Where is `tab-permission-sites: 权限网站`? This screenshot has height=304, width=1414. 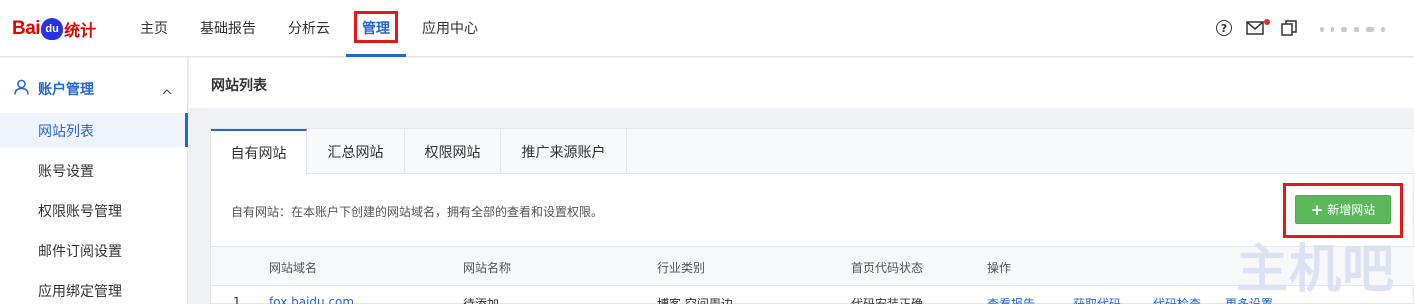 tab-permission-sites: 权限网站 is located at coordinates (453, 151).